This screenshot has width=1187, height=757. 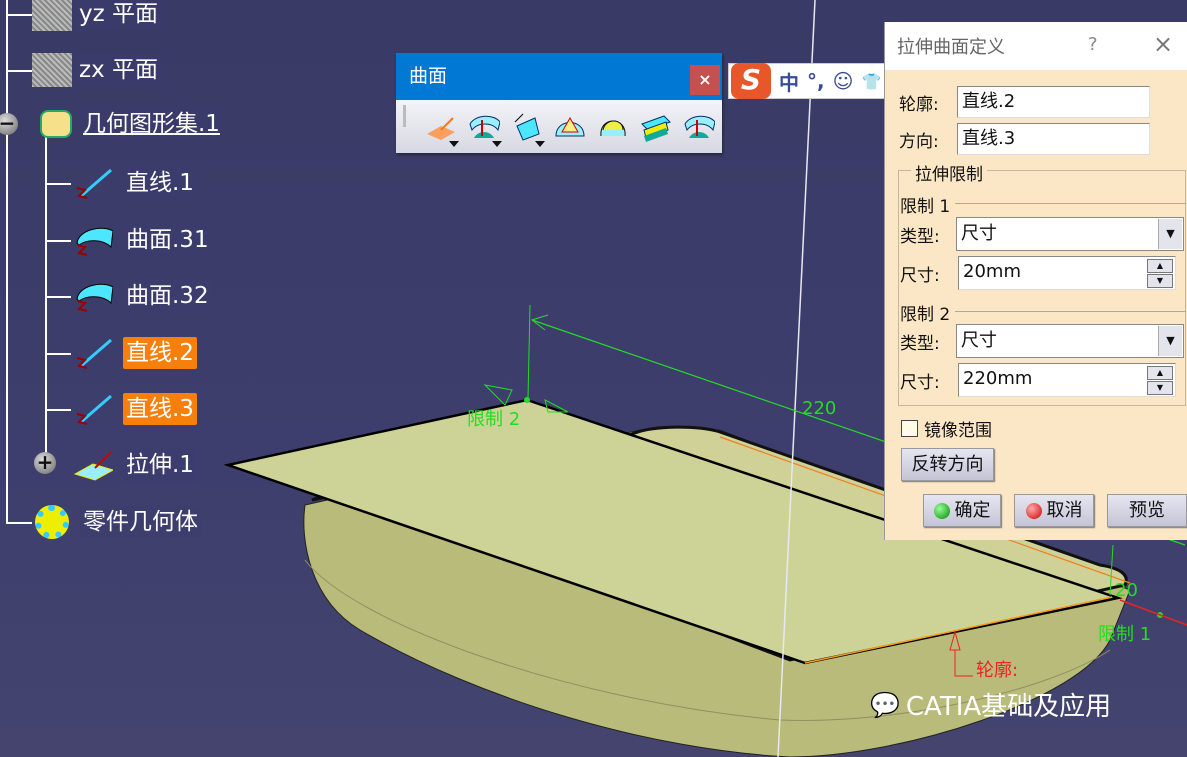 What do you see at coordinates (1147, 510) in the screenshot?
I see `preview-button: 预览` at bounding box center [1147, 510].